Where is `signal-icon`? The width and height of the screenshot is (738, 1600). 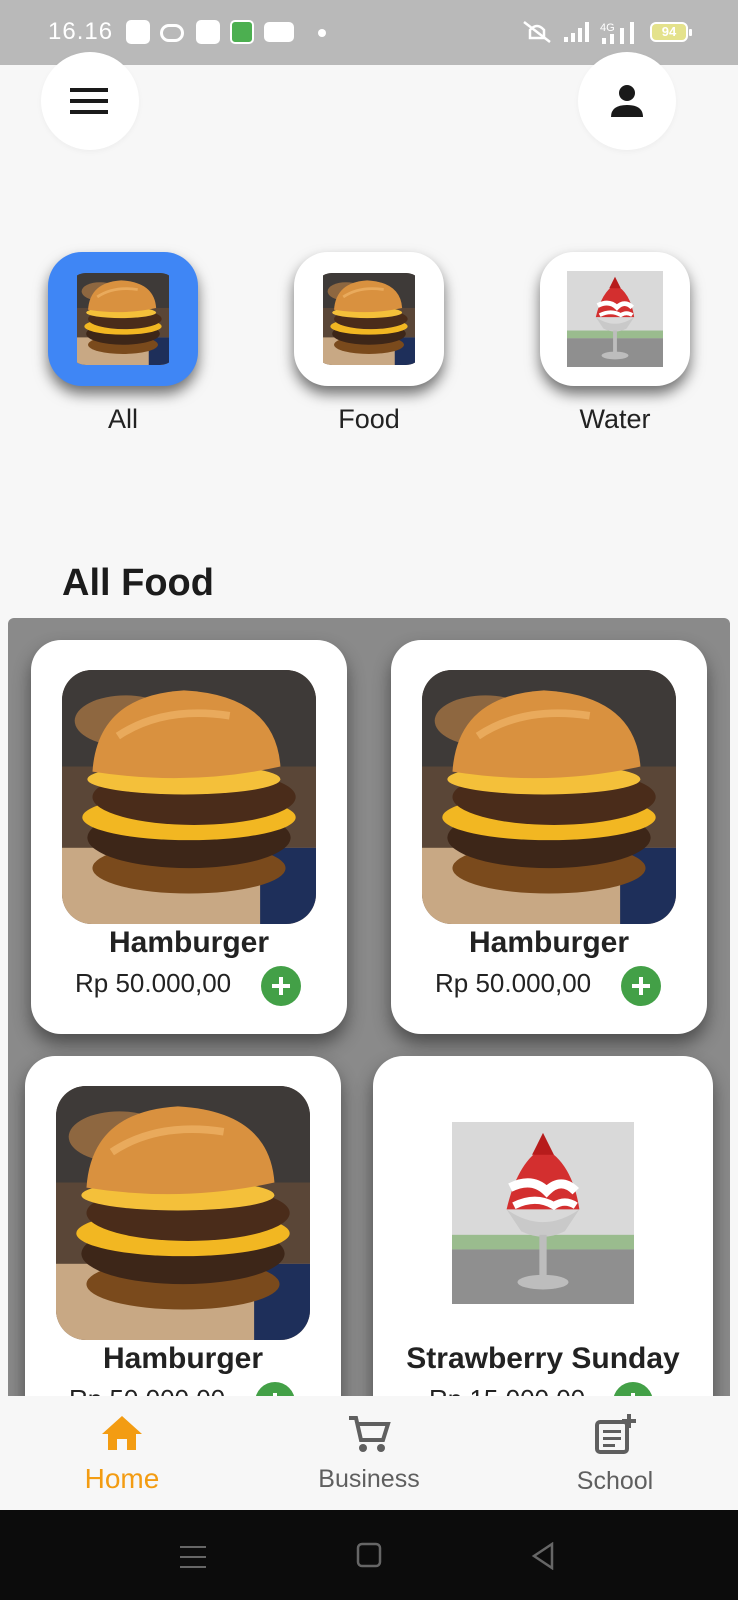
signal-icon is located at coordinates (576, 32).